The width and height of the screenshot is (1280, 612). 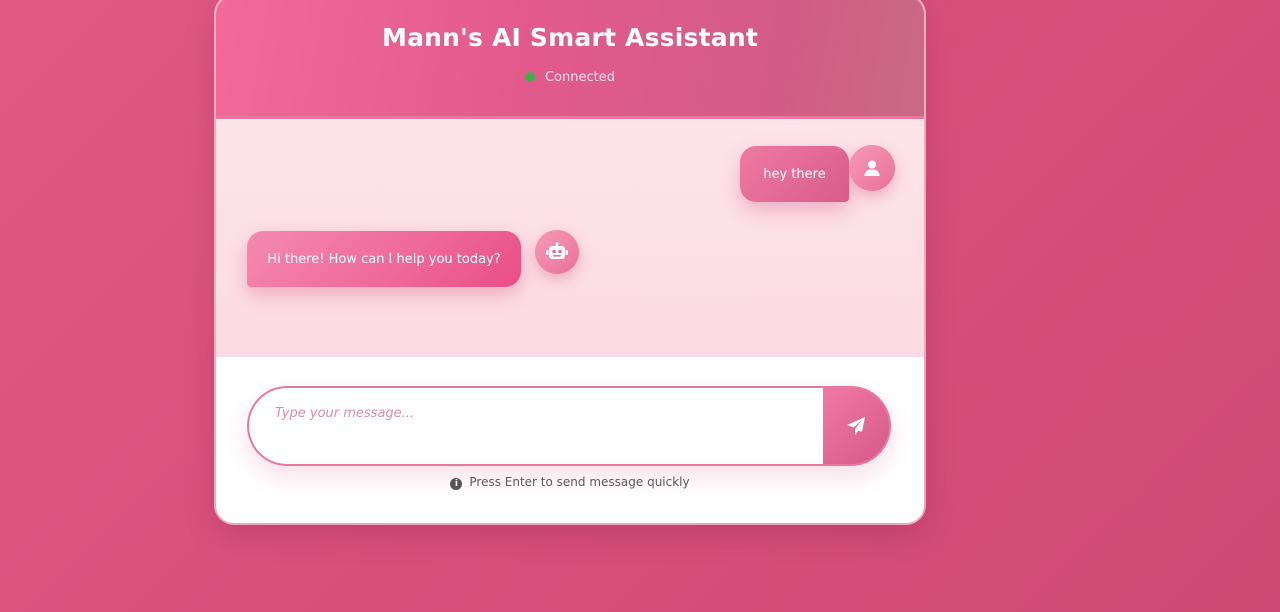 I want to click on bot-message-bubble: Hi there! How can I help you today?, so click(x=384, y=259).